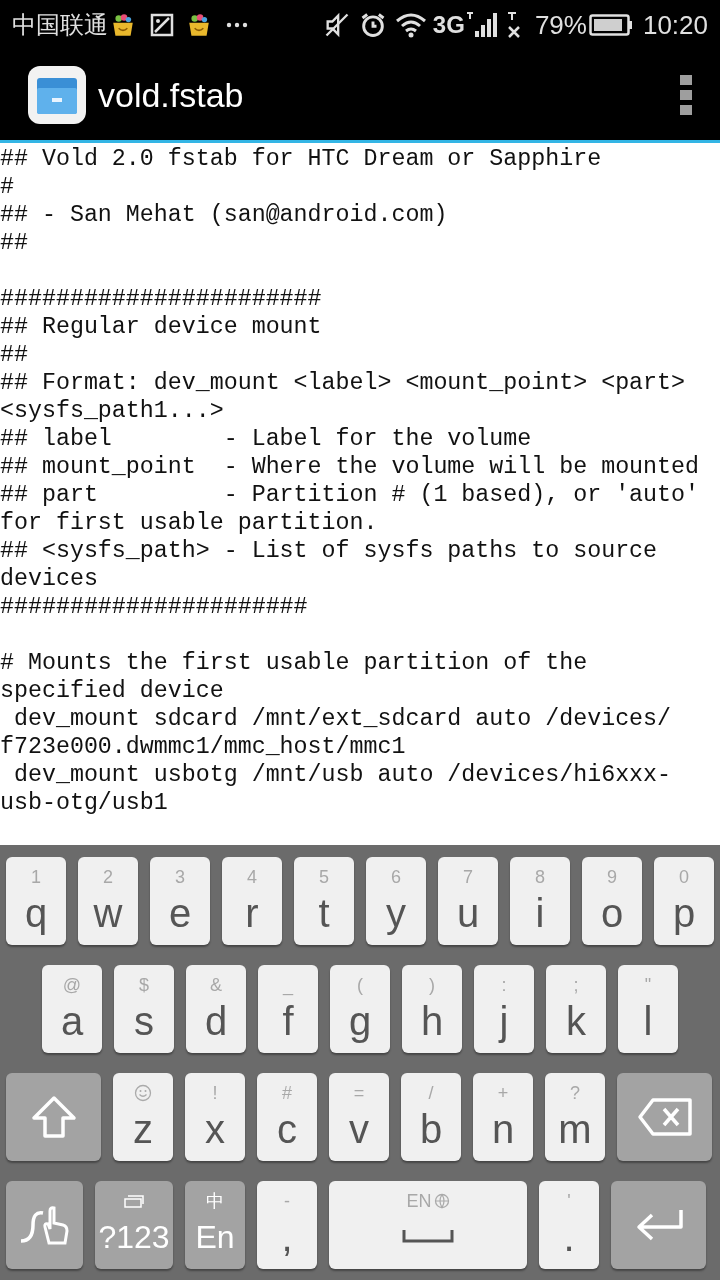  I want to click on text-line: # Mounts the first usable partition of the, so click(294, 663).